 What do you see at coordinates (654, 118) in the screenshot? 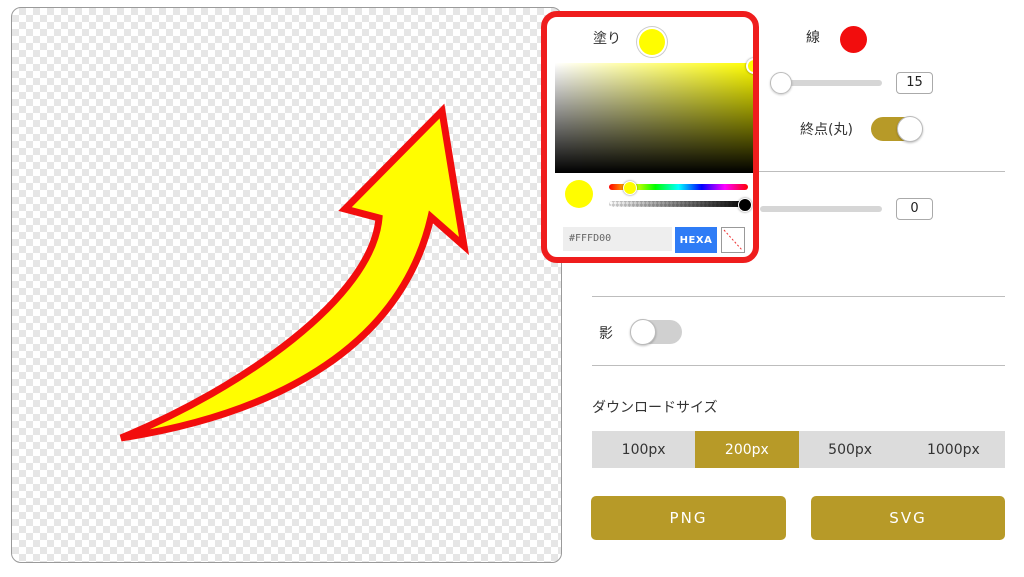
I see `saturation-field` at bounding box center [654, 118].